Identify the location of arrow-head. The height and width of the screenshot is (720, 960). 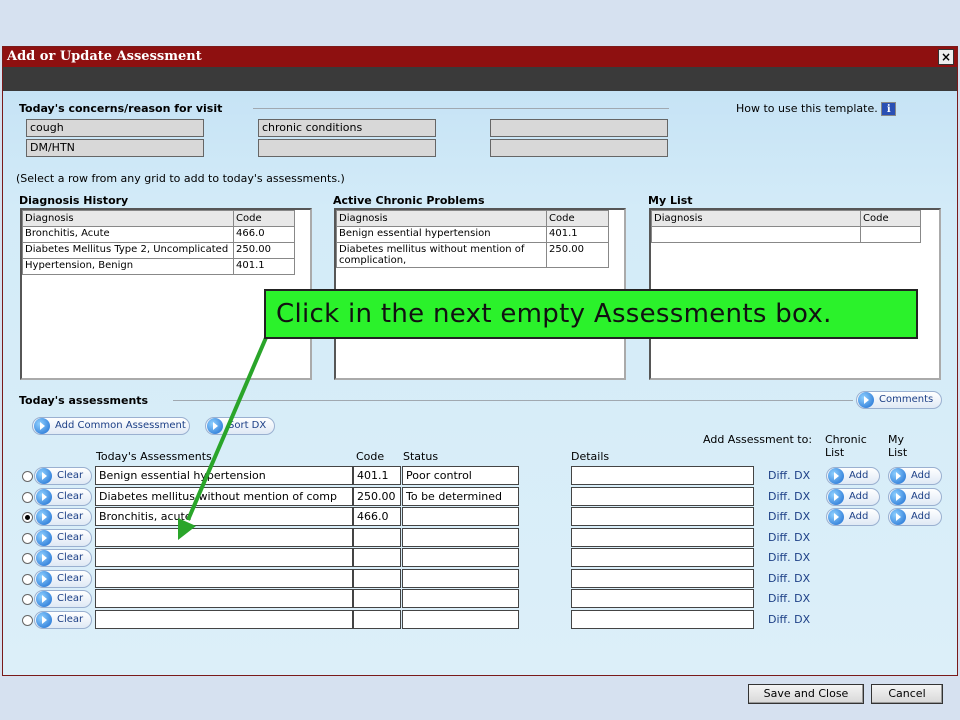
(187, 529).